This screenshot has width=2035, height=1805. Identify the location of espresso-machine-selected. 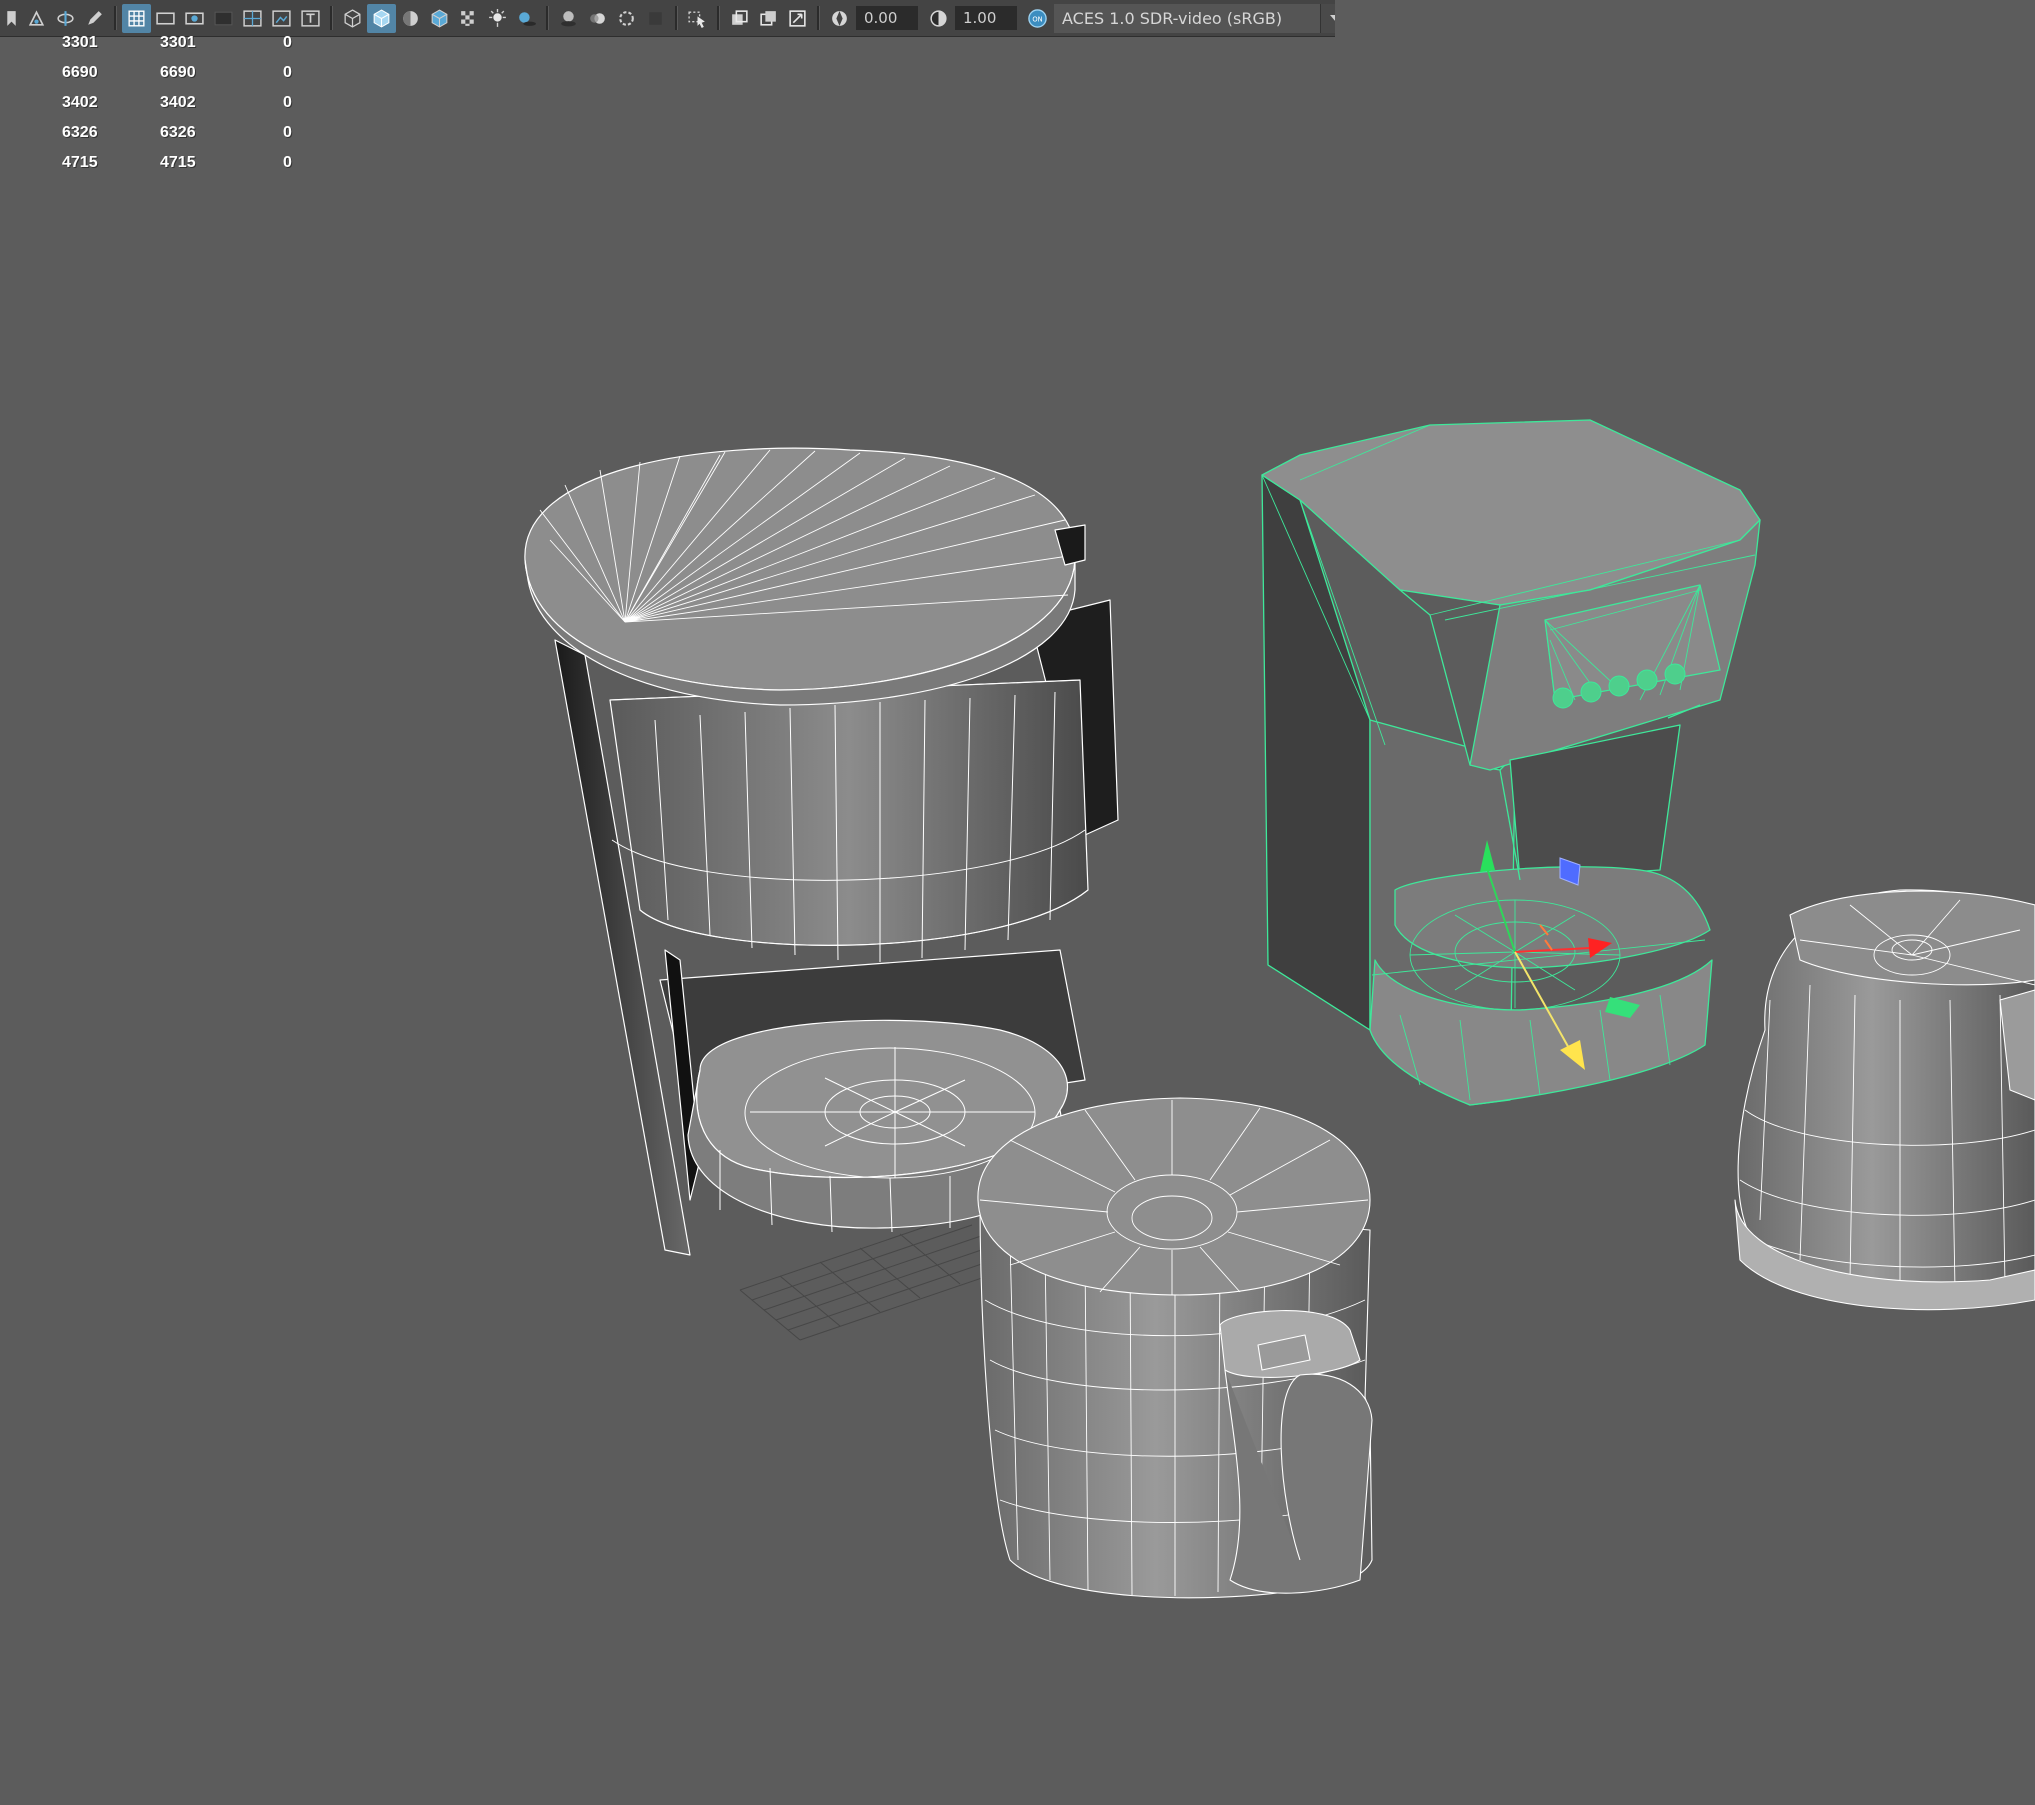
(1511, 762).